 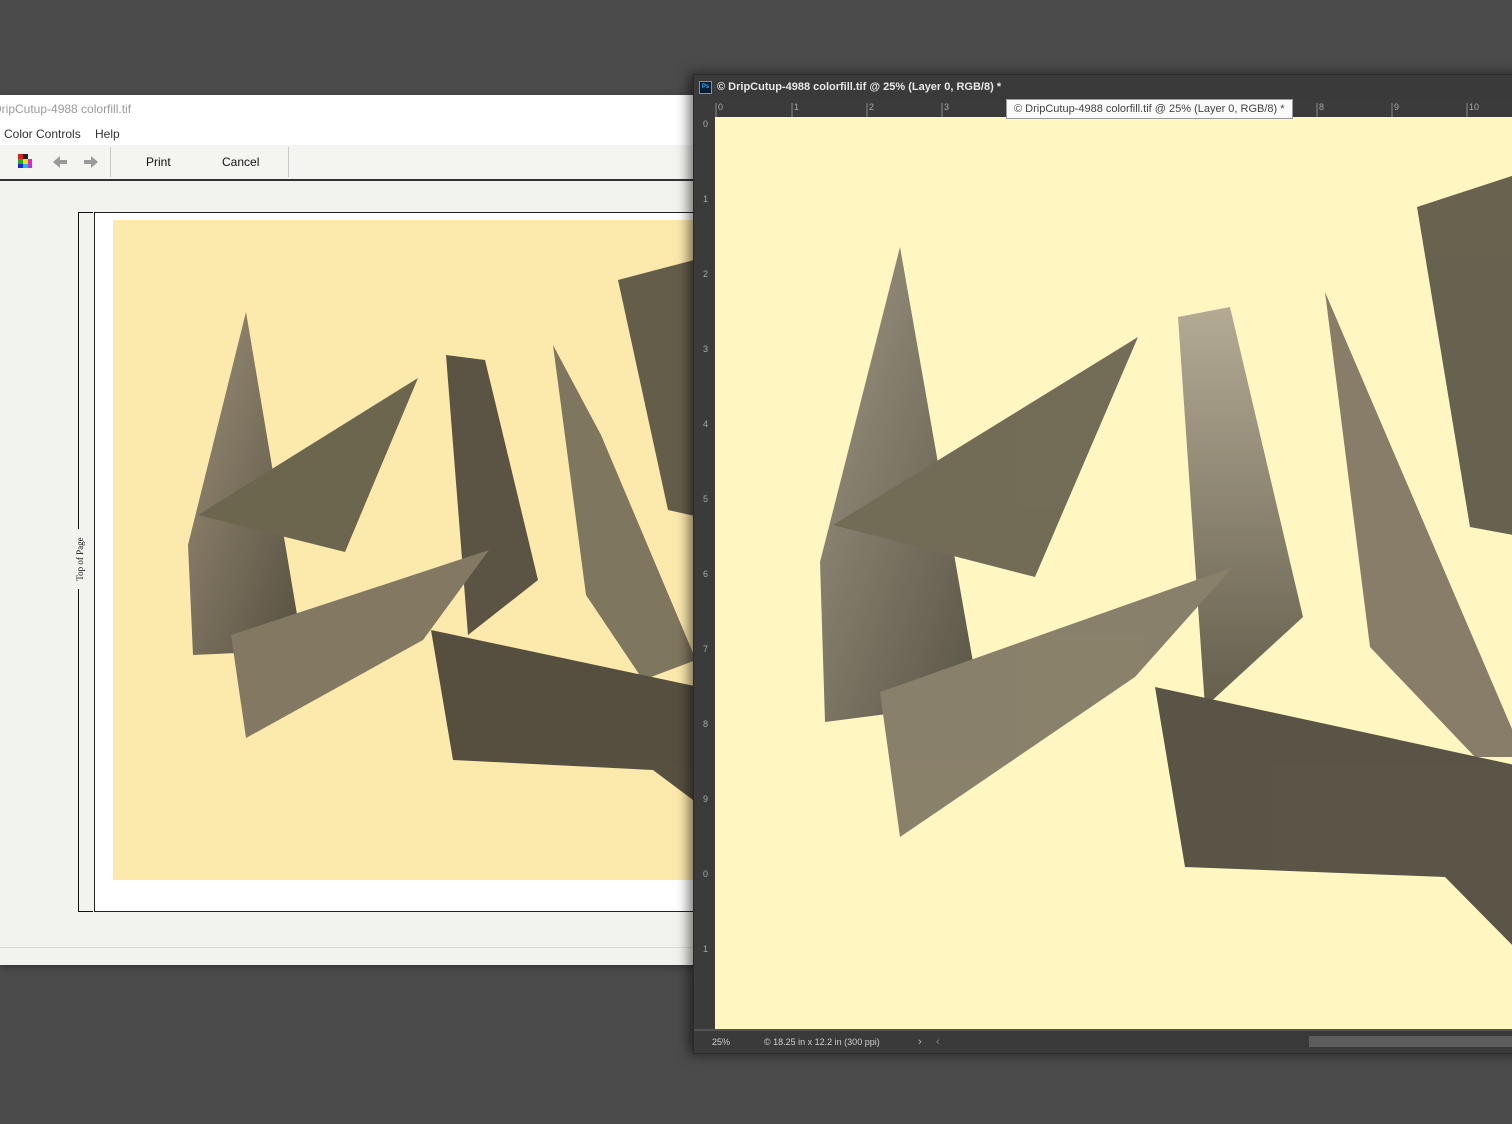 What do you see at coordinates (1474, 107) in the screenshot?
I see `ruler-label: 10` at bounding box center [1474, 107].